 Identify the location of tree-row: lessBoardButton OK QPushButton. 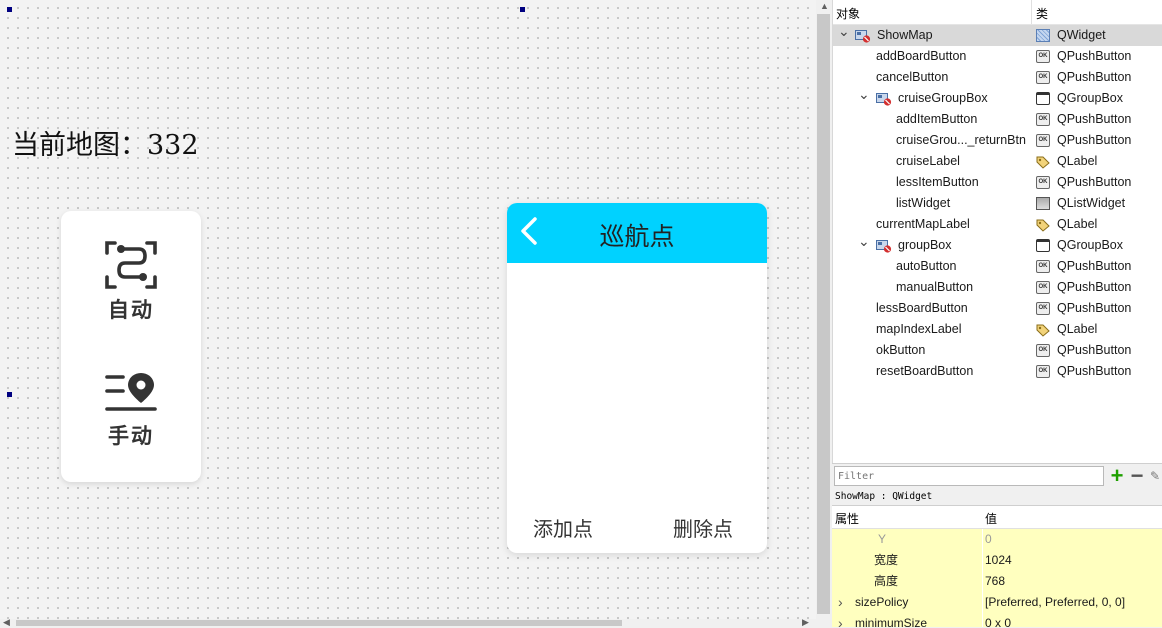
(997, 308).